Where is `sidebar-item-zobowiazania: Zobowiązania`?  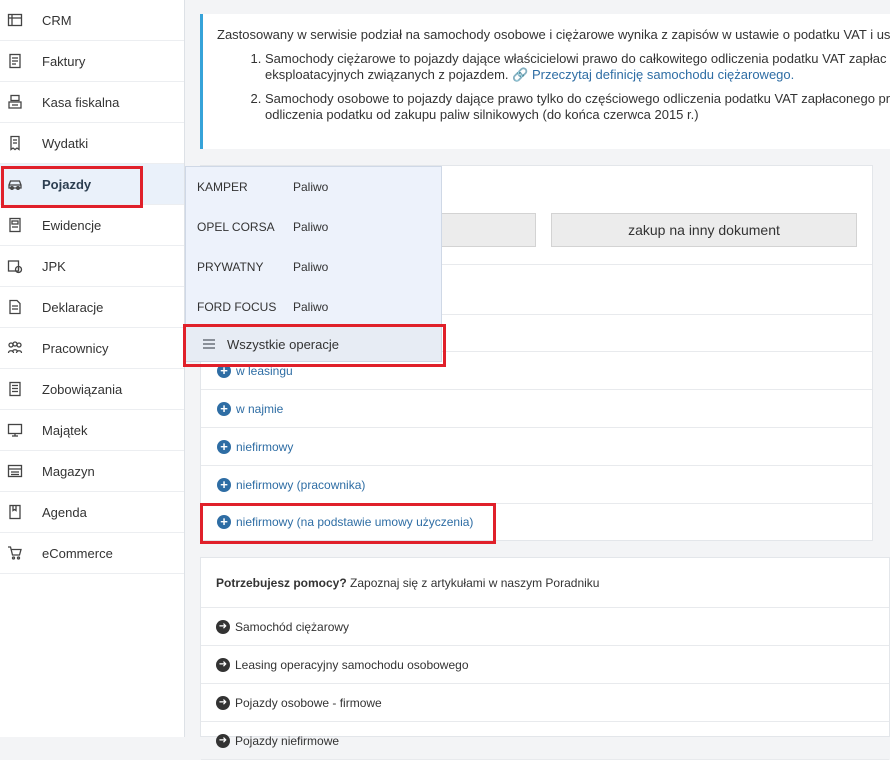 sidebar-item-zobowiazania: Zobowiązania is located at coordinates (92, 389).